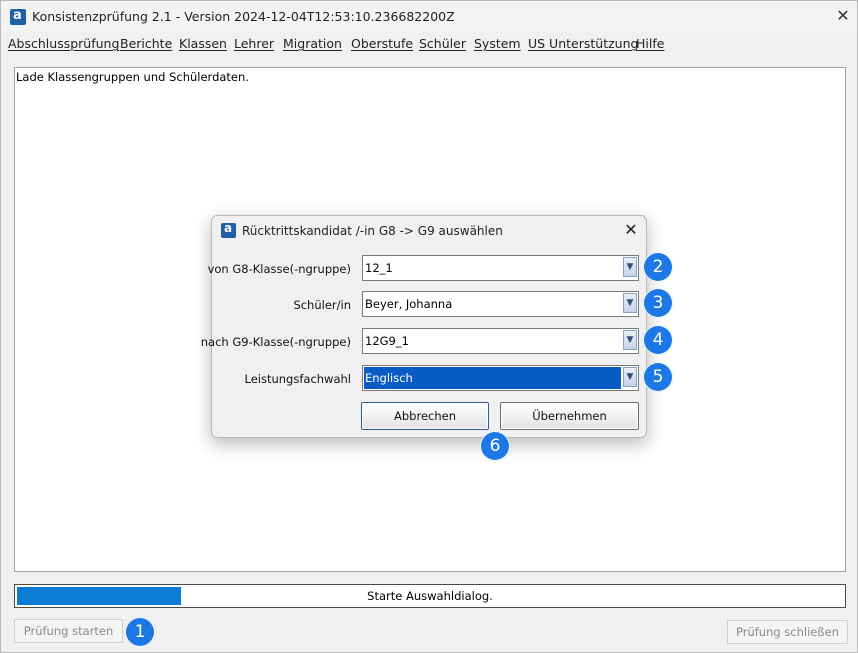  I want to click on progress-bar: Starte Auswahldialog., so click(430, 596).